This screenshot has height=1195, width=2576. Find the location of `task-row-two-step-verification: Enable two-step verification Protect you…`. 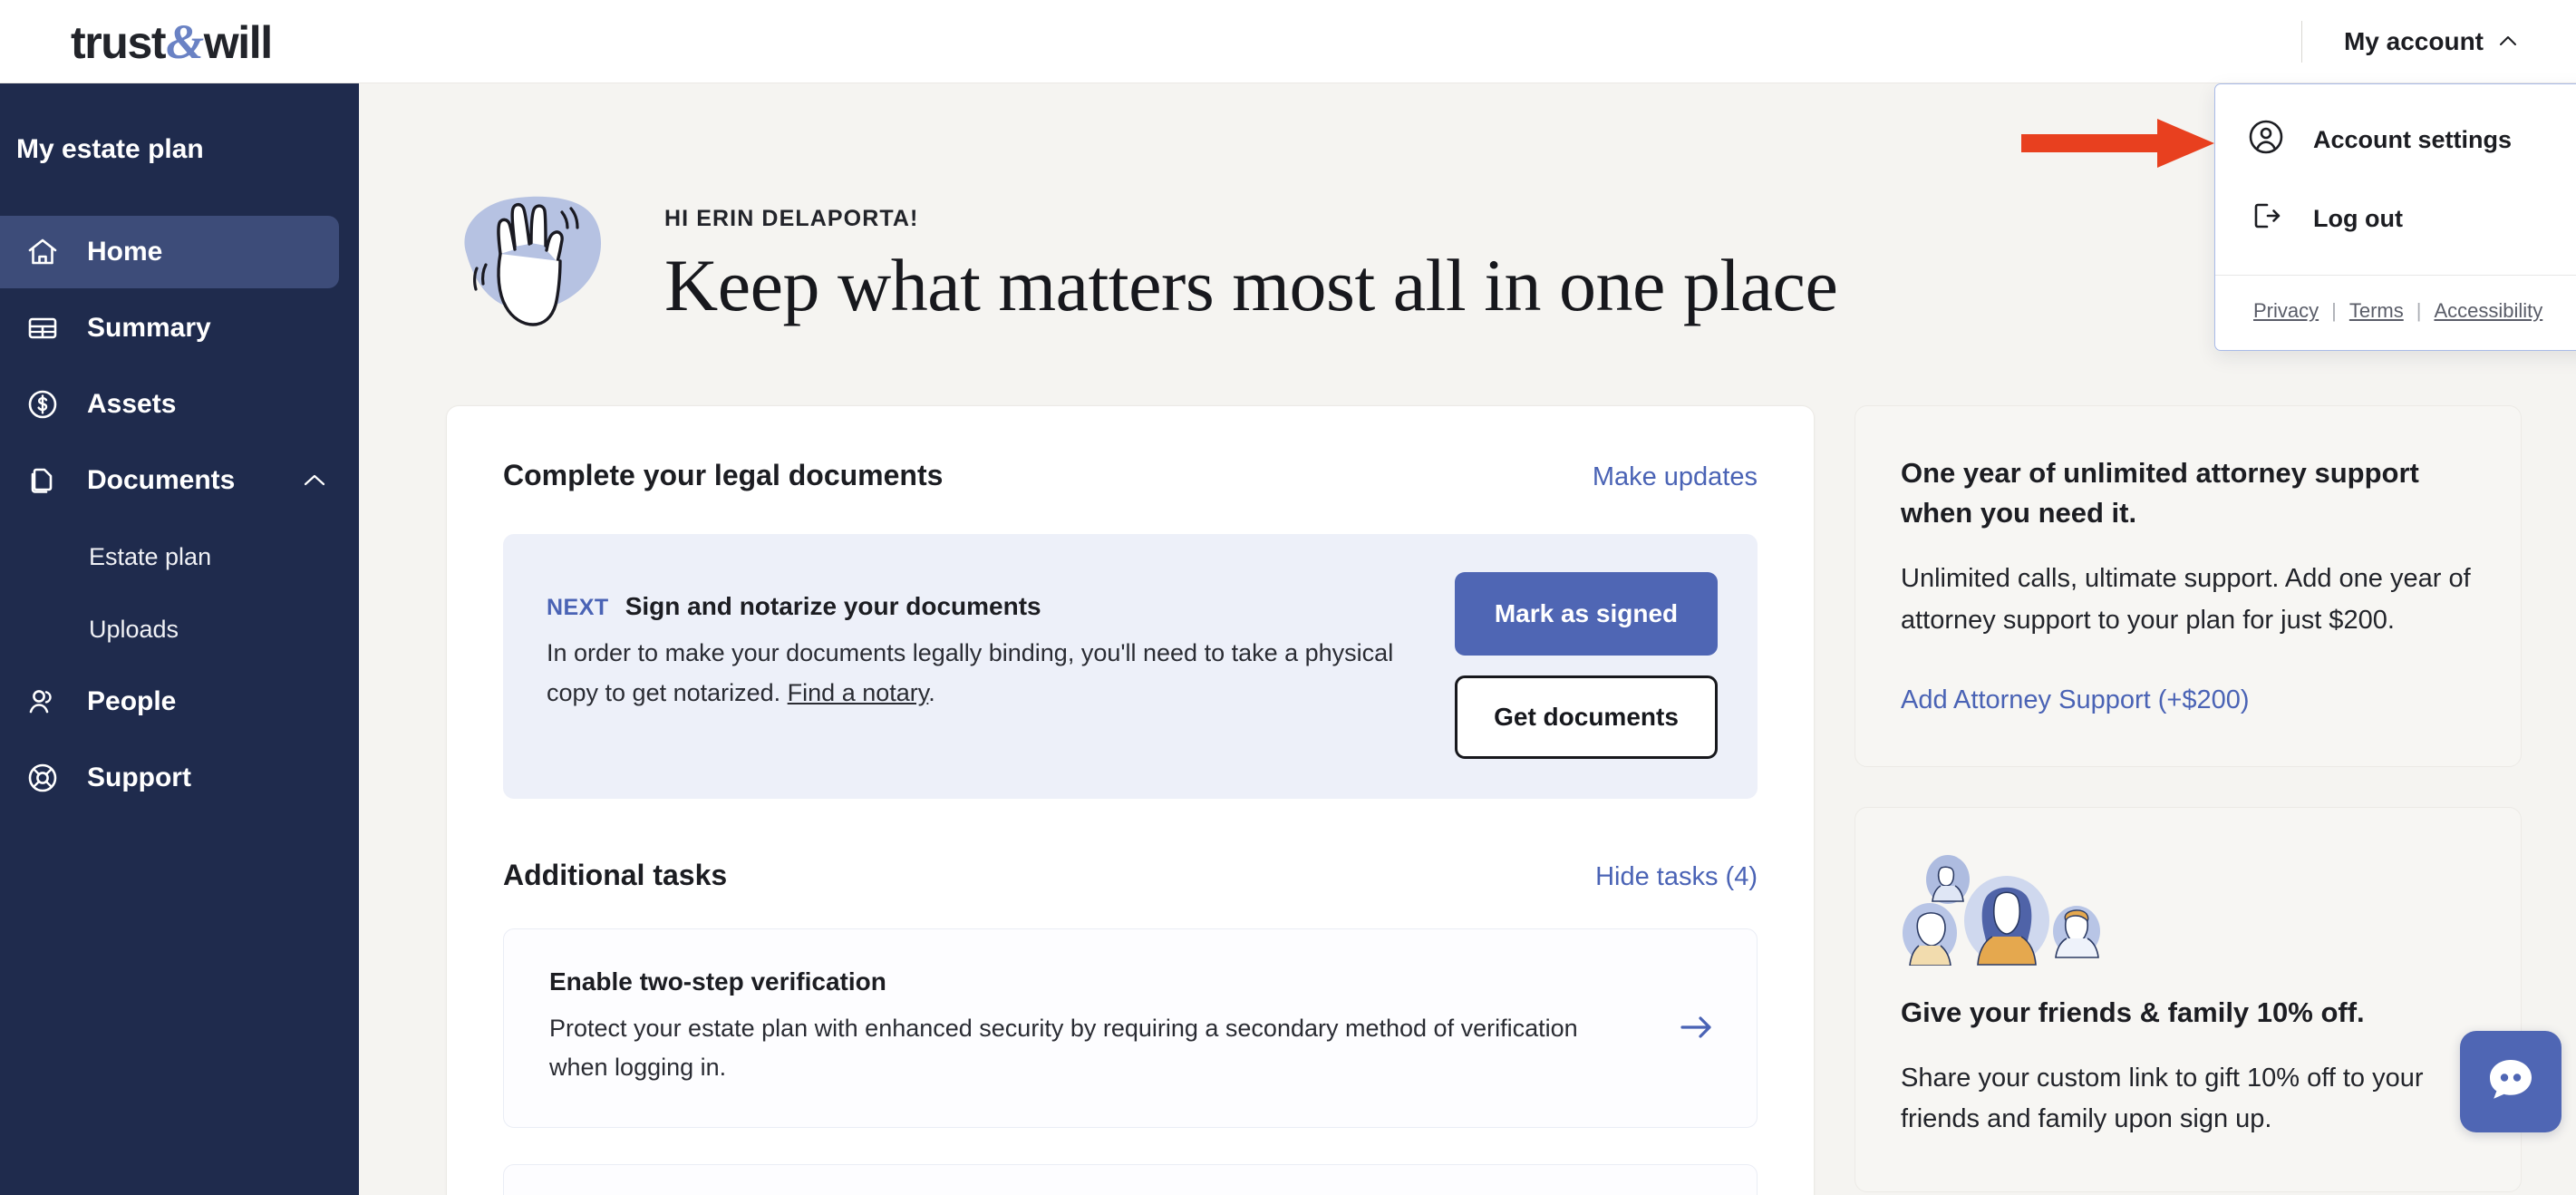

task-row-two-step-verification: Enable two-step verification Protect you… is located at coordinates (1130, 1028).